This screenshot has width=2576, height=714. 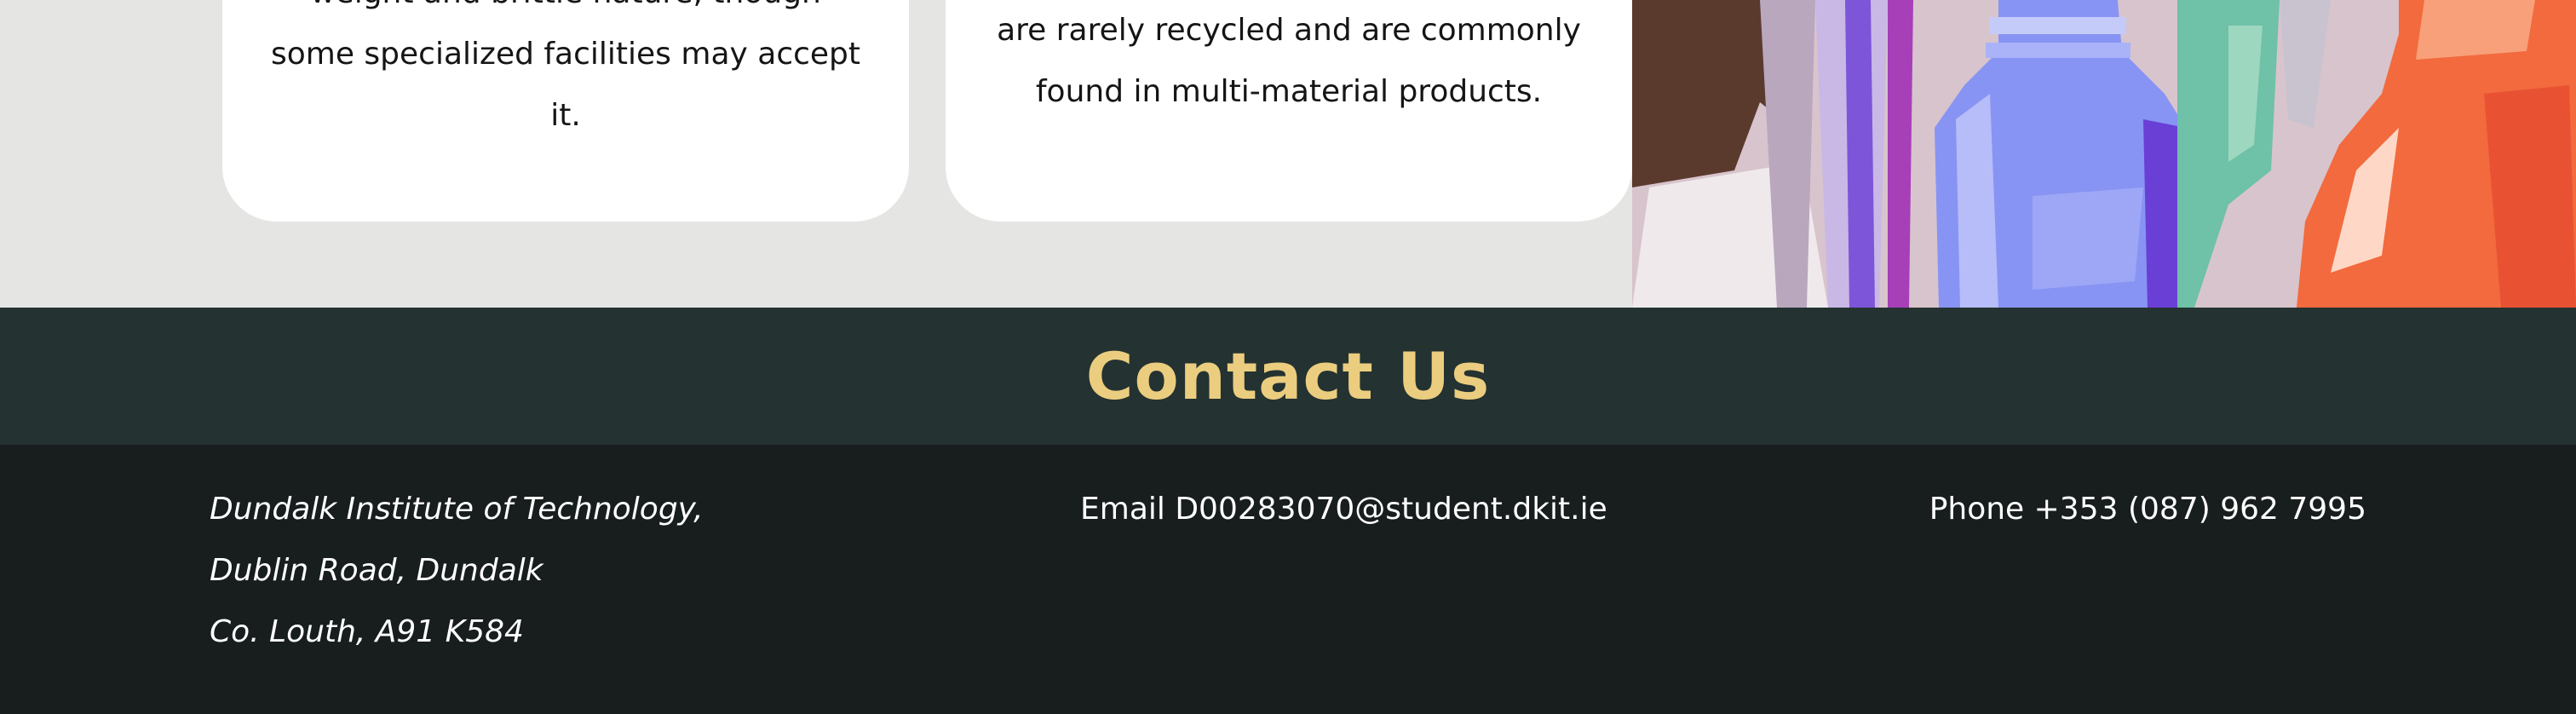 I want to click on email-text: Email D00283070@student.dkit.ie, so click(x=1344, y=510).